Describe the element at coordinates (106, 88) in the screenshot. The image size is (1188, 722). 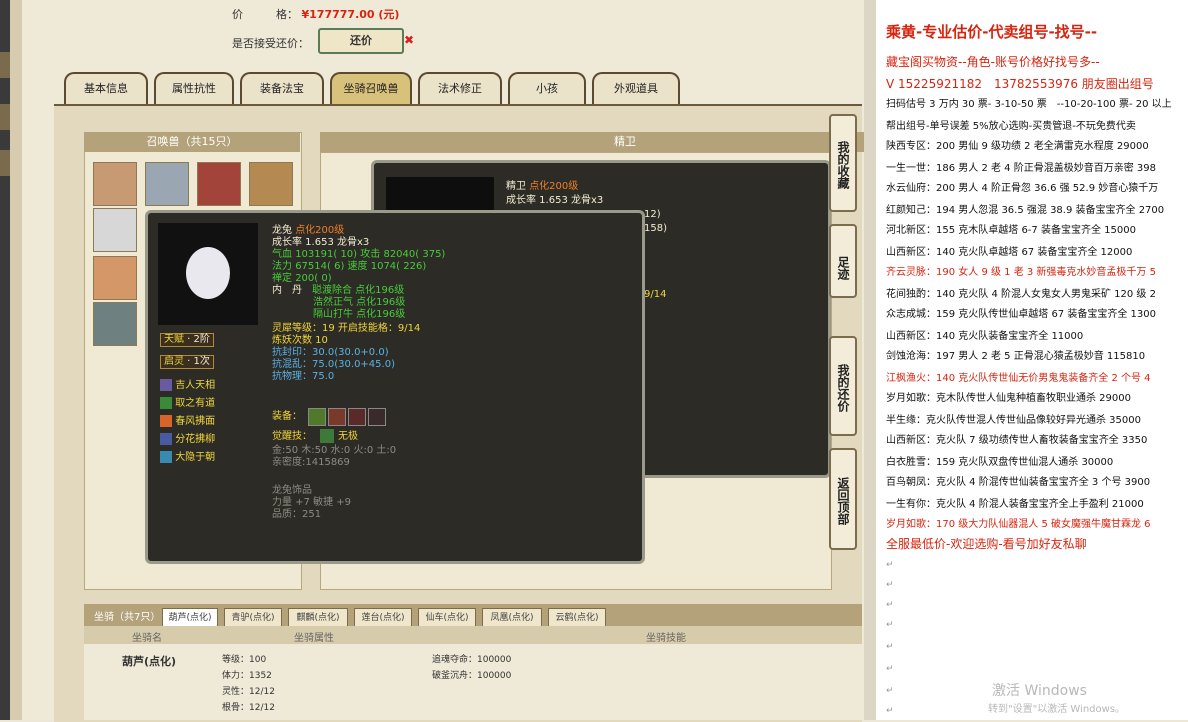
I see `tab-basic-info: 基本信息` at that location.